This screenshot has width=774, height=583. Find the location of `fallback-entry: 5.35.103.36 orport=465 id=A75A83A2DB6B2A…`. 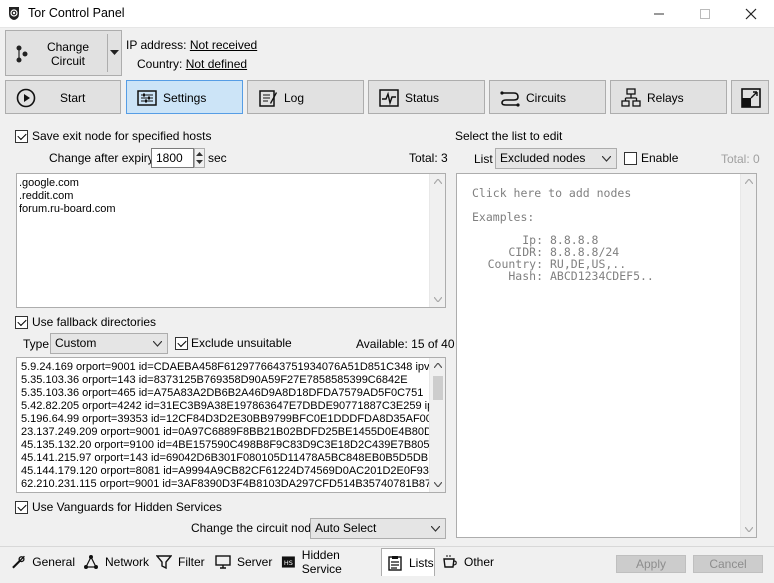

fallback-entry: 5.35.103.36 orport=465 id=A75A83A2DB6B2A… is located at coordinates (222, 393).